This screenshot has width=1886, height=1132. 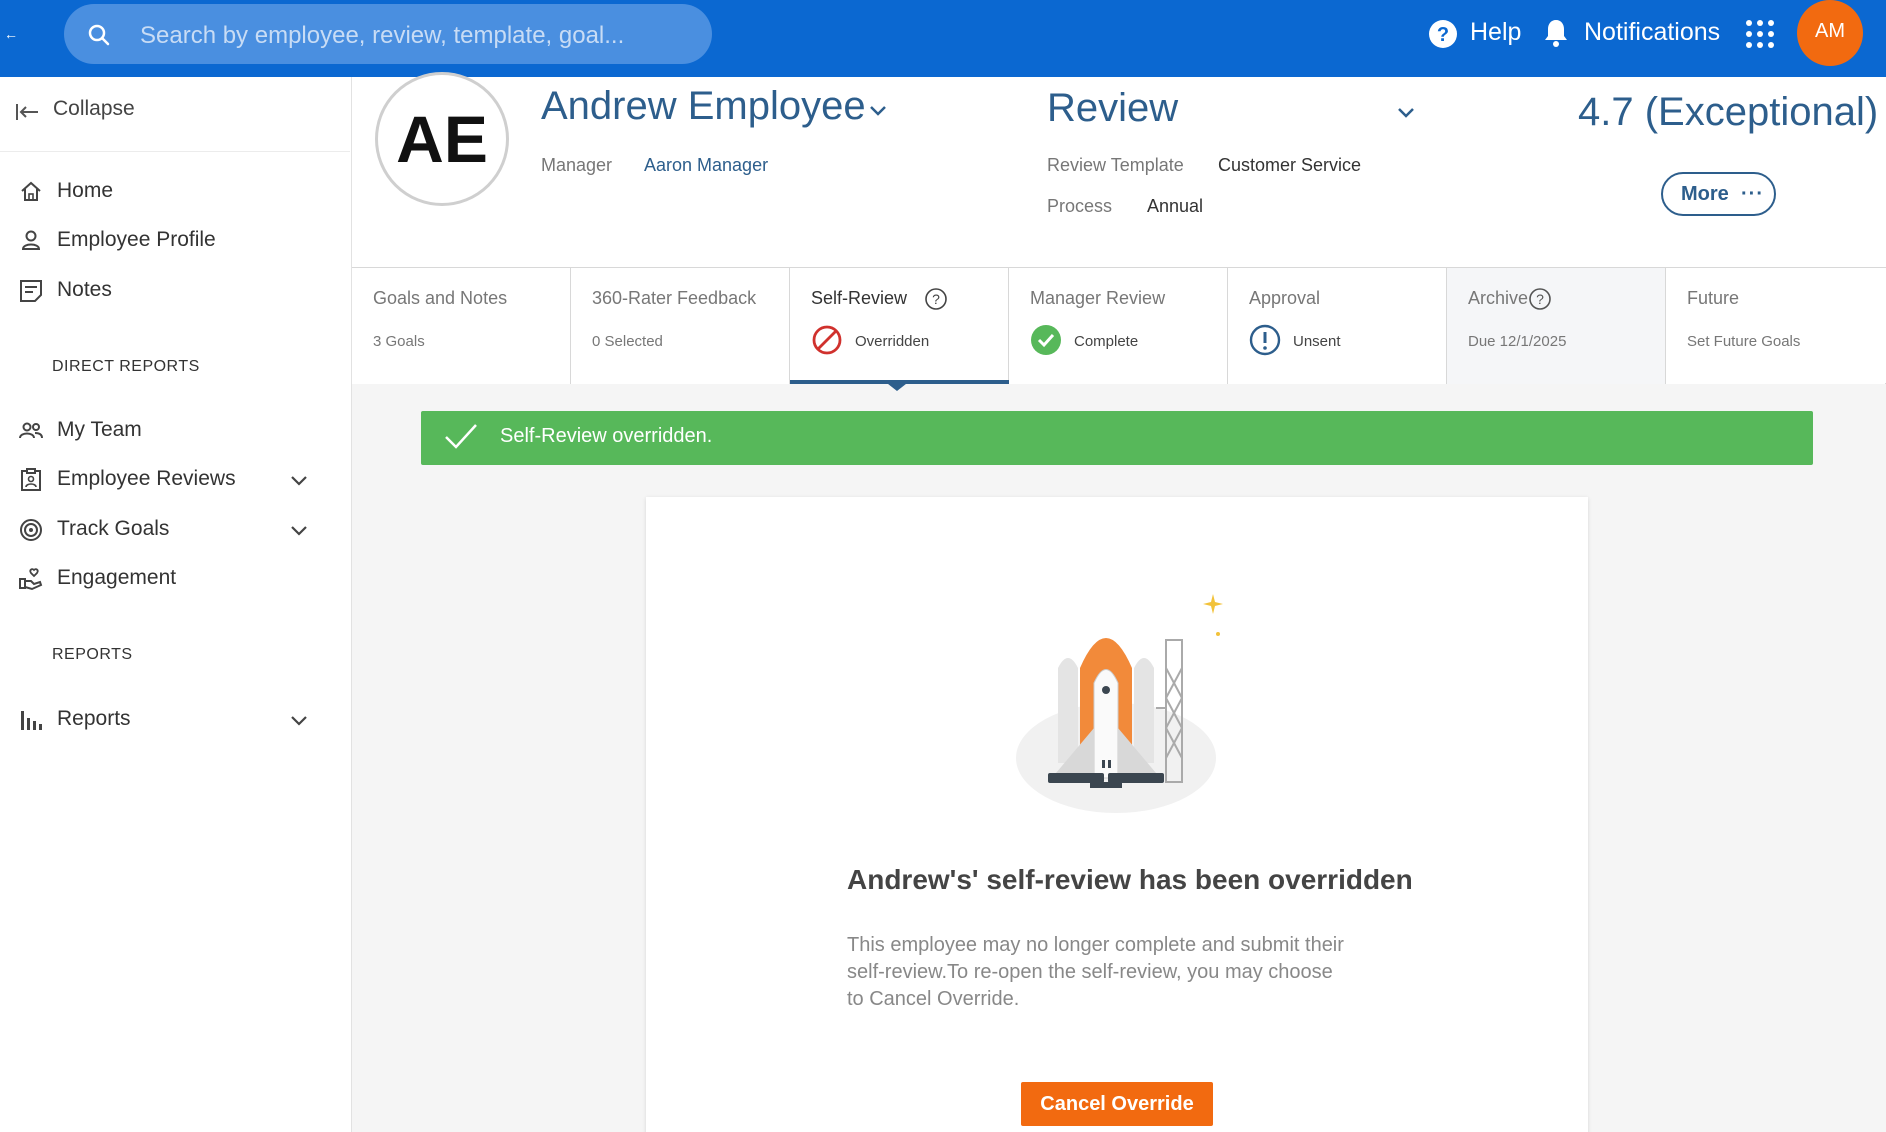 I want to click on more-label: More, so click(x=1705, y=194).